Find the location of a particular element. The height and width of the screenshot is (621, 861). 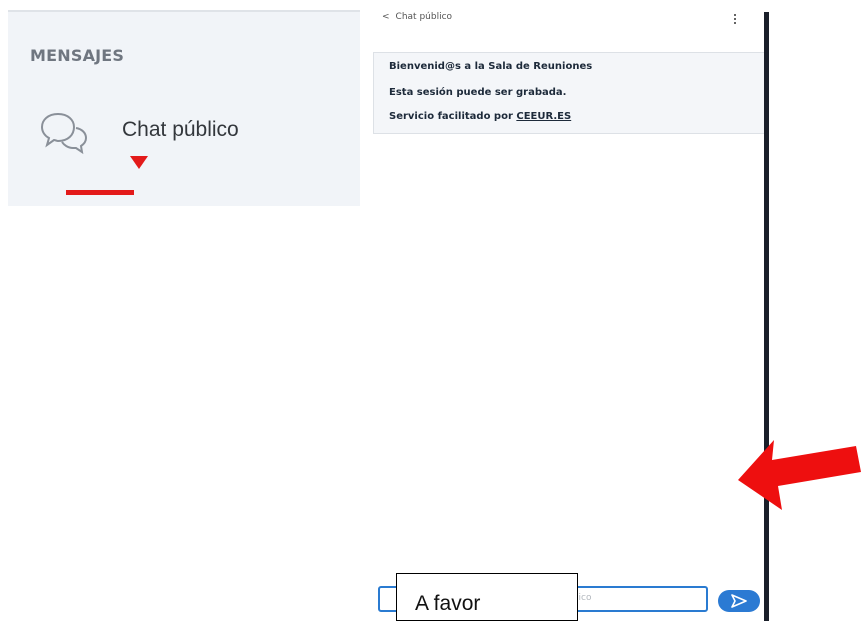

ceeur-link: CEEUR.ES is located at coordinates (543, 116).